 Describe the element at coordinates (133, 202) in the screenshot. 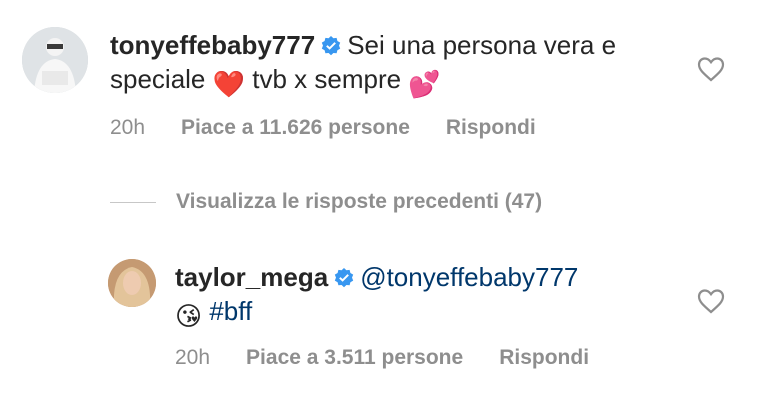

I see `divider-line` at that location.